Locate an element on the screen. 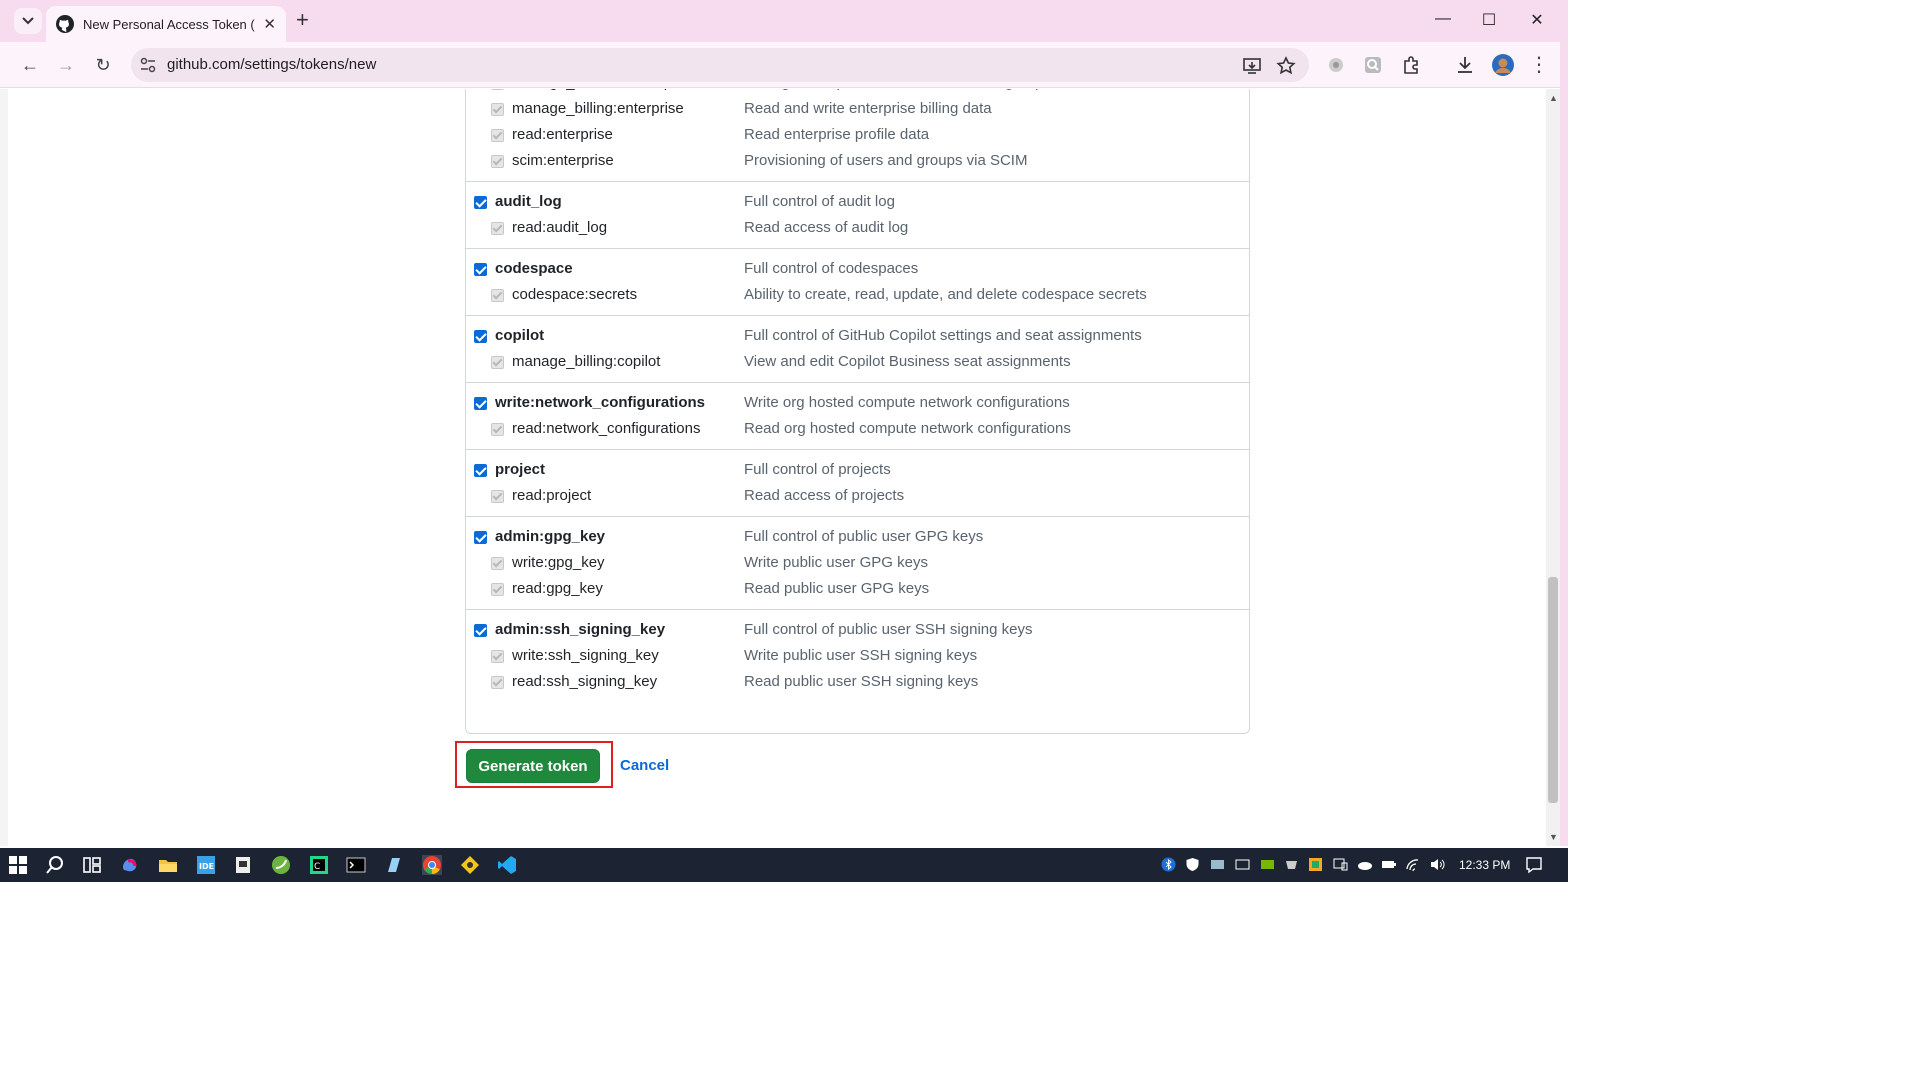  bookmark-star-icon is located at coordinates (1286, 66).